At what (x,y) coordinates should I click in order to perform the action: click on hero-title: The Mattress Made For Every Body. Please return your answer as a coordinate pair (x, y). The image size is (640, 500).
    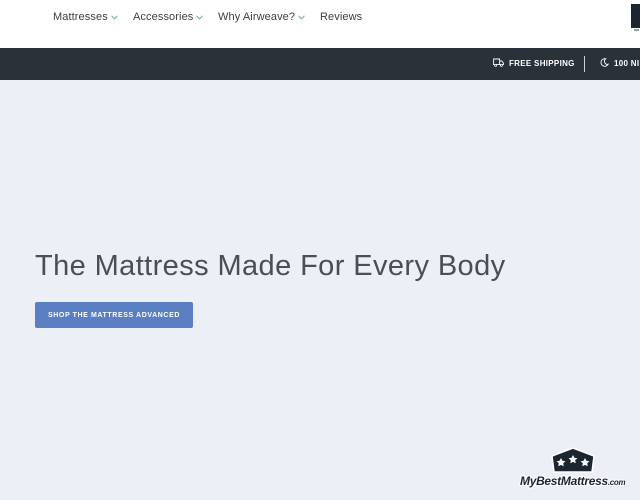
    Looking at the image, I should click on (270, 266).